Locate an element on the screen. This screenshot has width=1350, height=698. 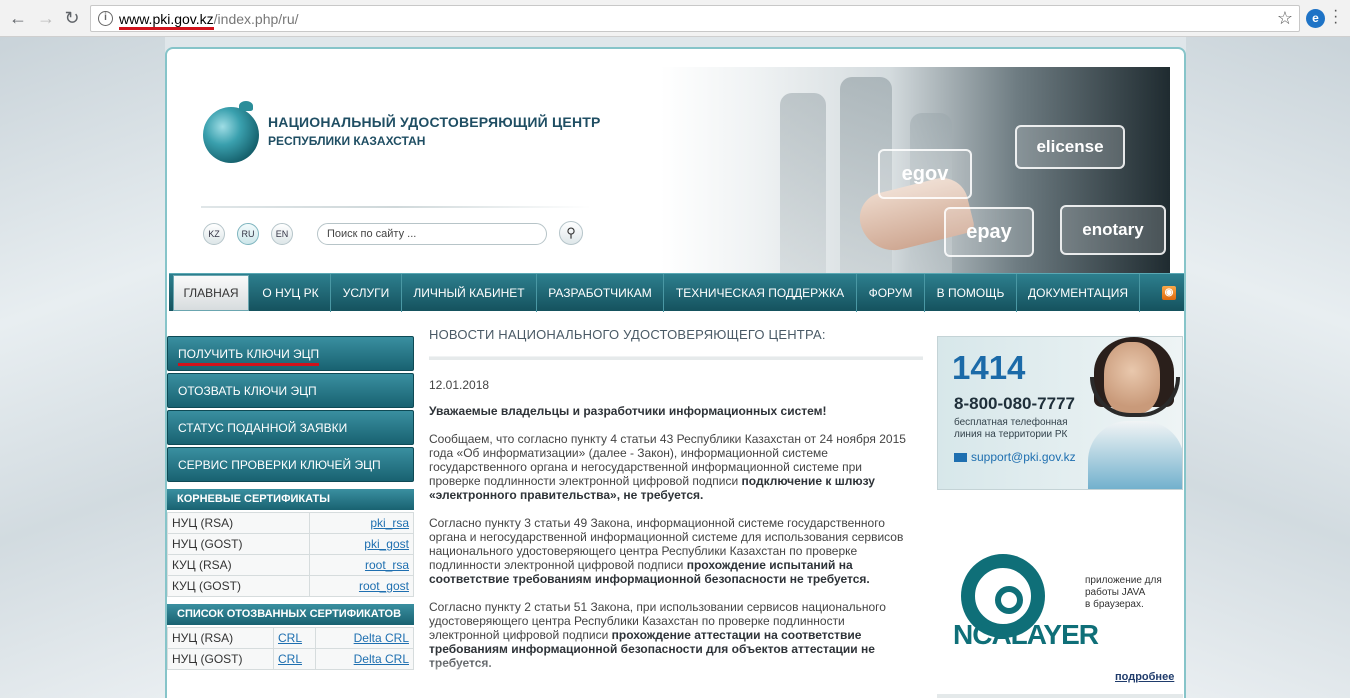
request-status-button: СТАТУС ПОДАННОЙ ЗАЯВКИ is located at coordinates (290, 427).